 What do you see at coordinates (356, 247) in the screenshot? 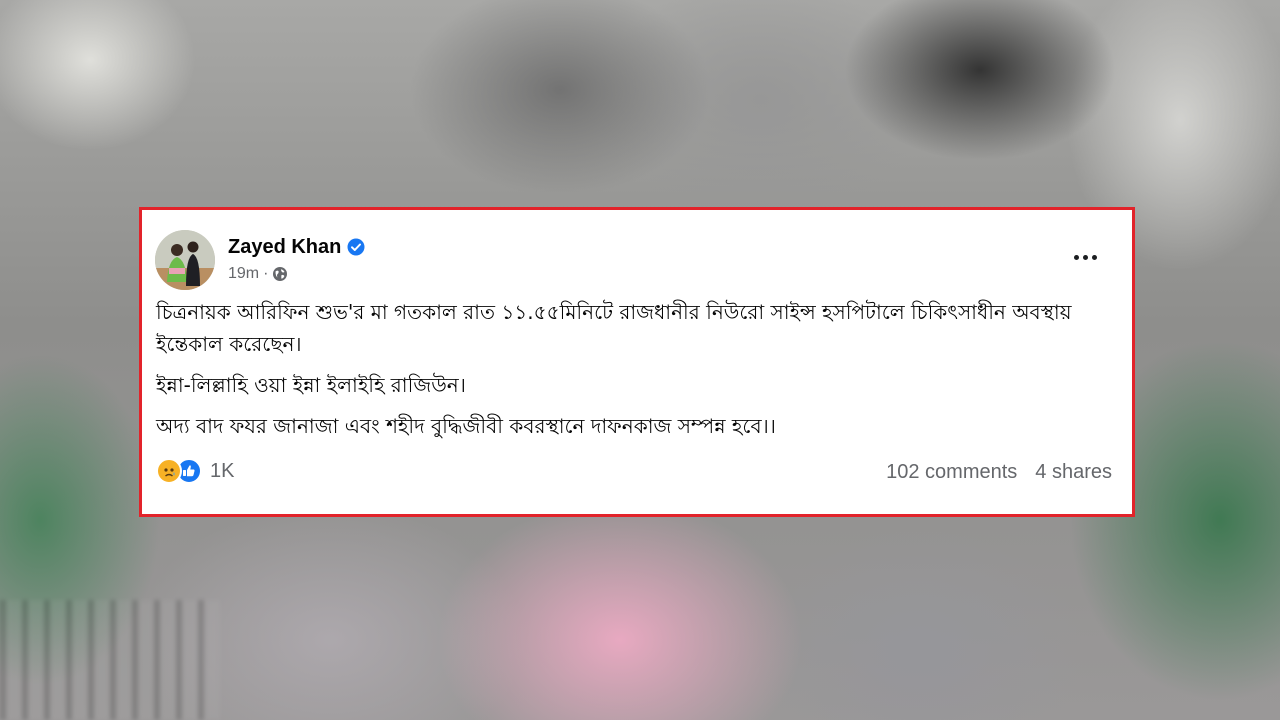
I see `verified-badge-icon` at bounding box center [356, 247].